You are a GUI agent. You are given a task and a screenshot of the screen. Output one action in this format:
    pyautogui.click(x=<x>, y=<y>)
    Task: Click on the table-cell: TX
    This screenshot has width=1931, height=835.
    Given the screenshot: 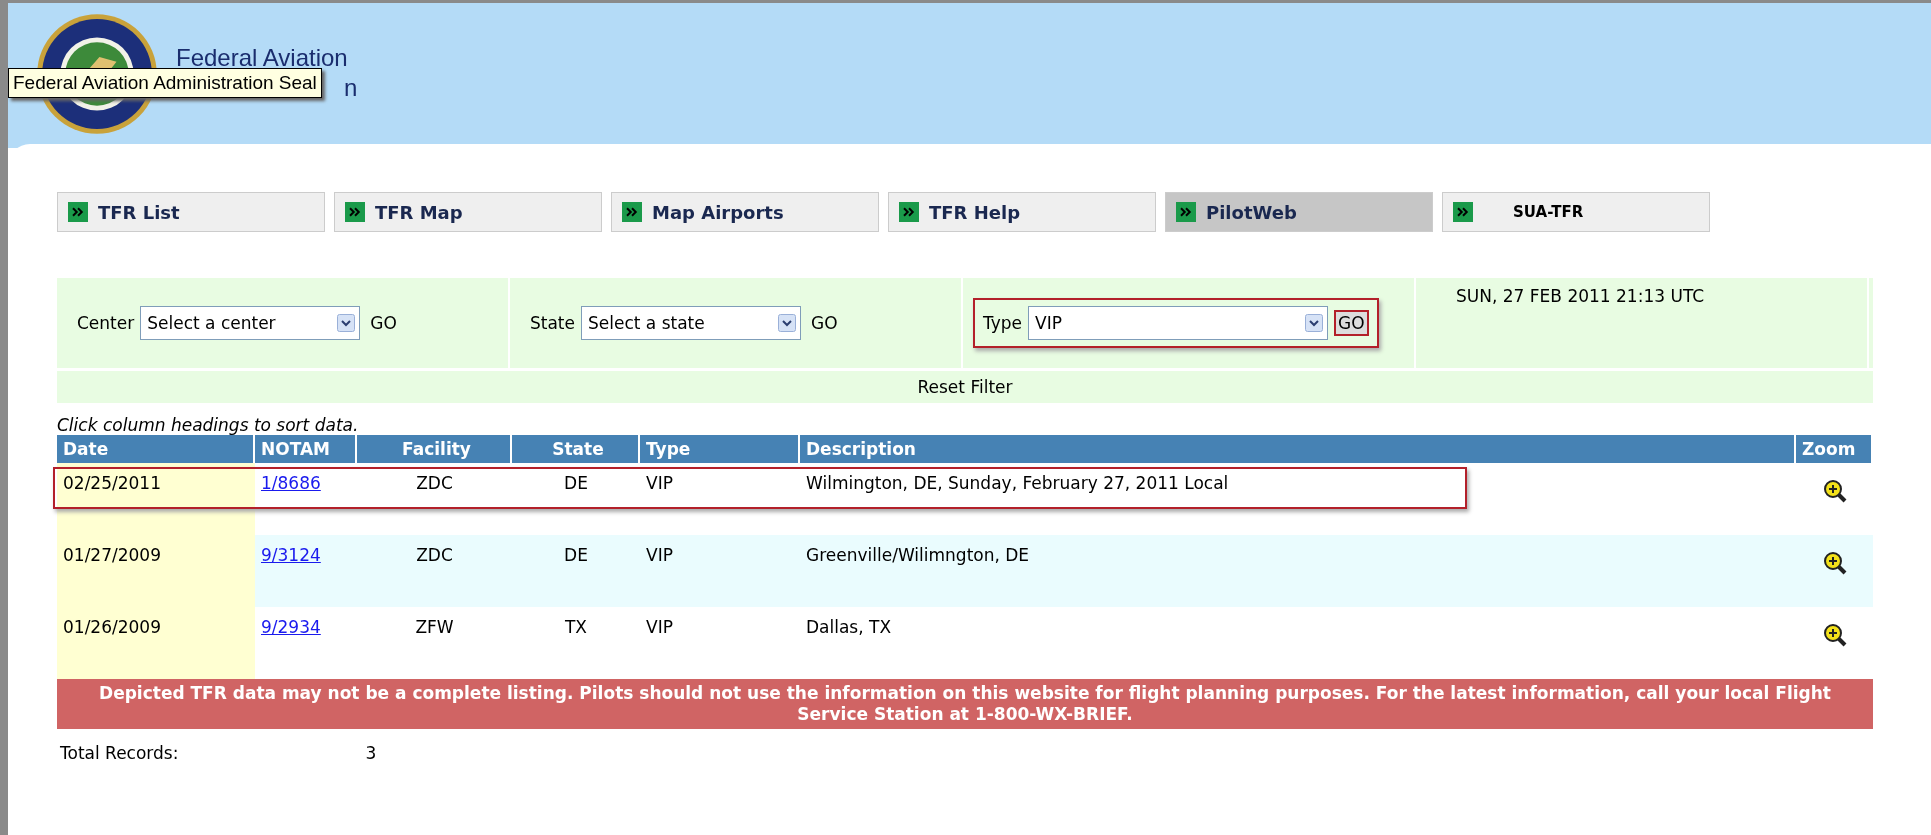 What is the action you would take?
    pyautogui.click(x=576, y=627)
    